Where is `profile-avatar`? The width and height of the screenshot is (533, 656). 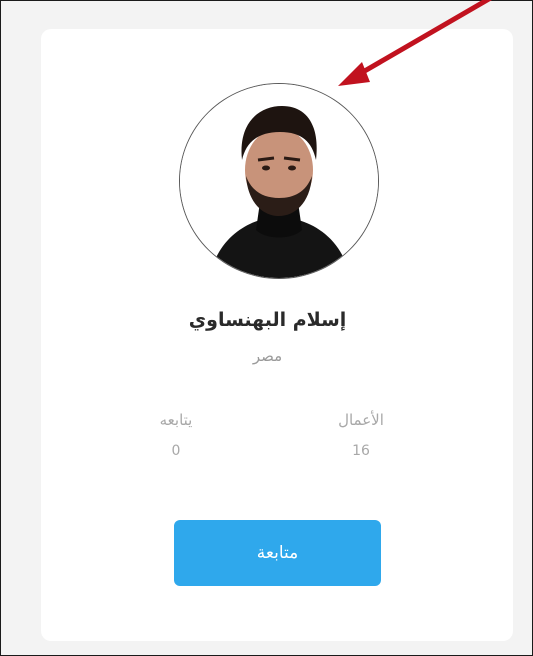 profile-avatar is located at coordinates (279, 181).